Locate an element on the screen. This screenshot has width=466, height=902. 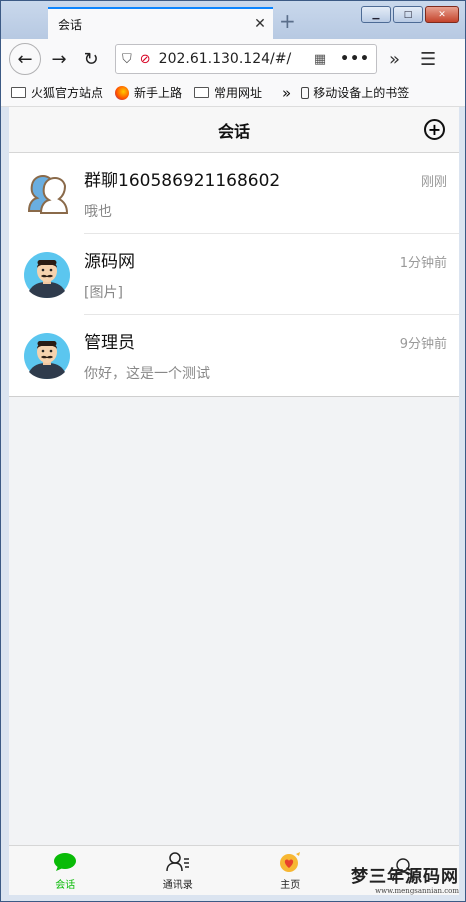
bookmark-label: 新手上路 is located at coordinates (158, 93).